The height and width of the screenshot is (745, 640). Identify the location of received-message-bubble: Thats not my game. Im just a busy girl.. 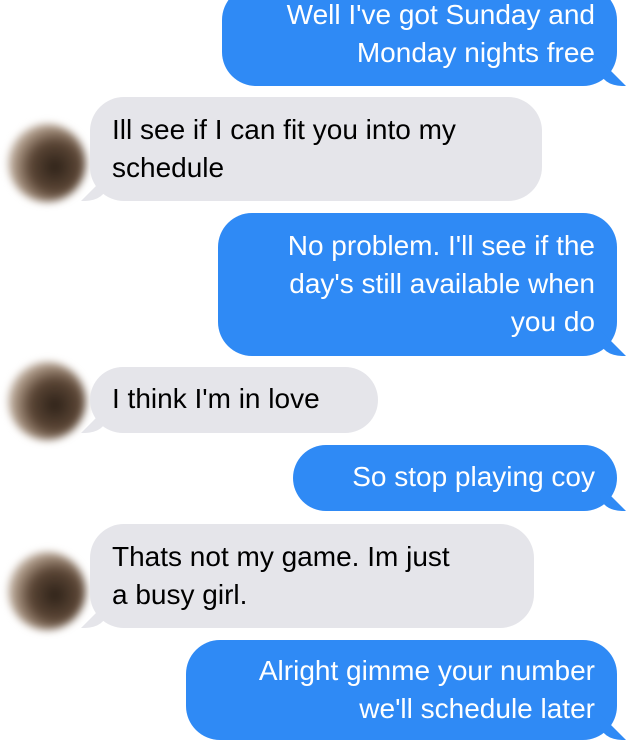
(312, 576).